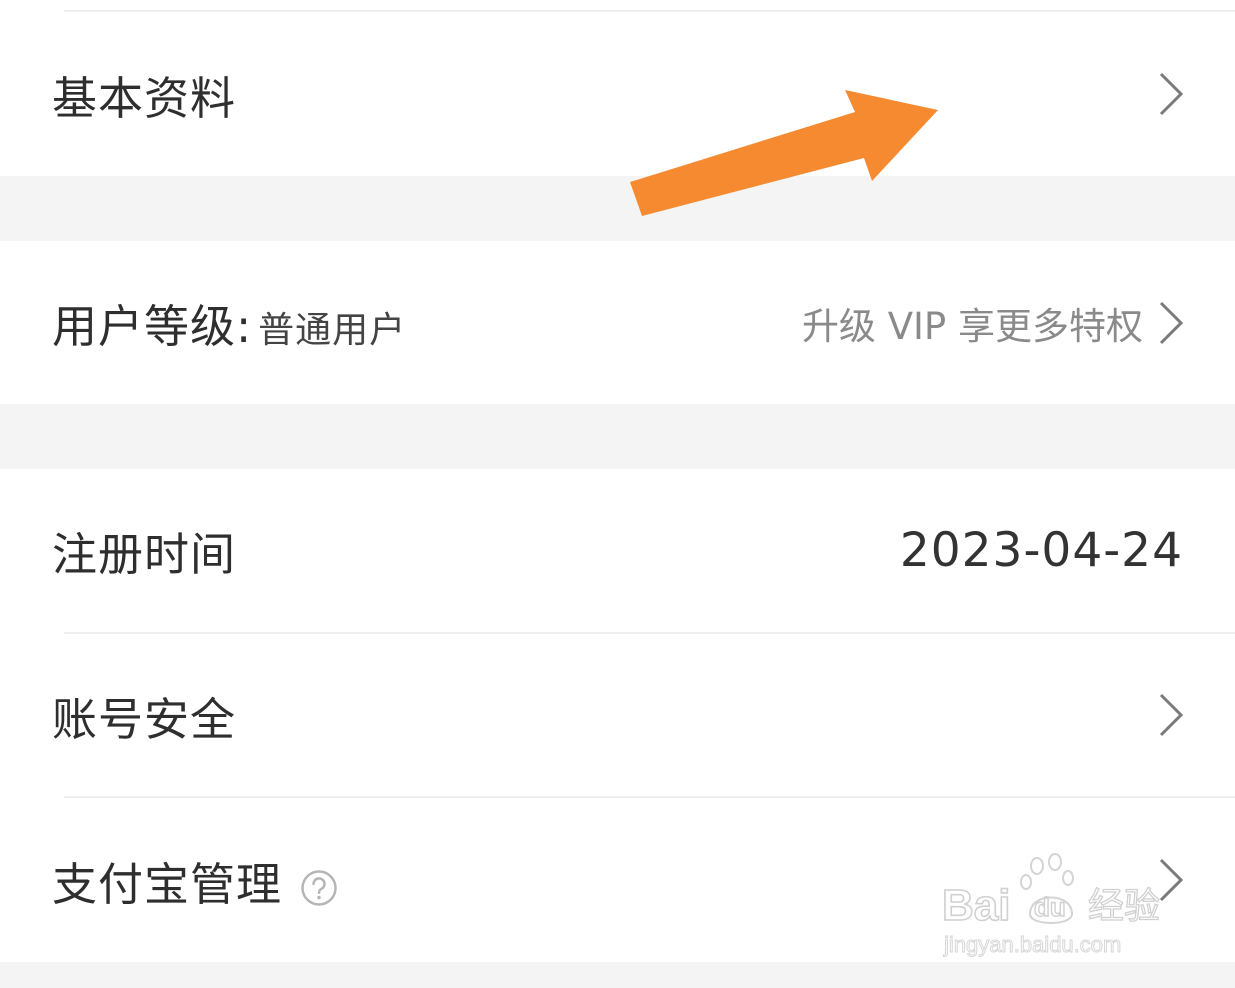  I want to click on orange-arrow-annotation, so click(784, 153).